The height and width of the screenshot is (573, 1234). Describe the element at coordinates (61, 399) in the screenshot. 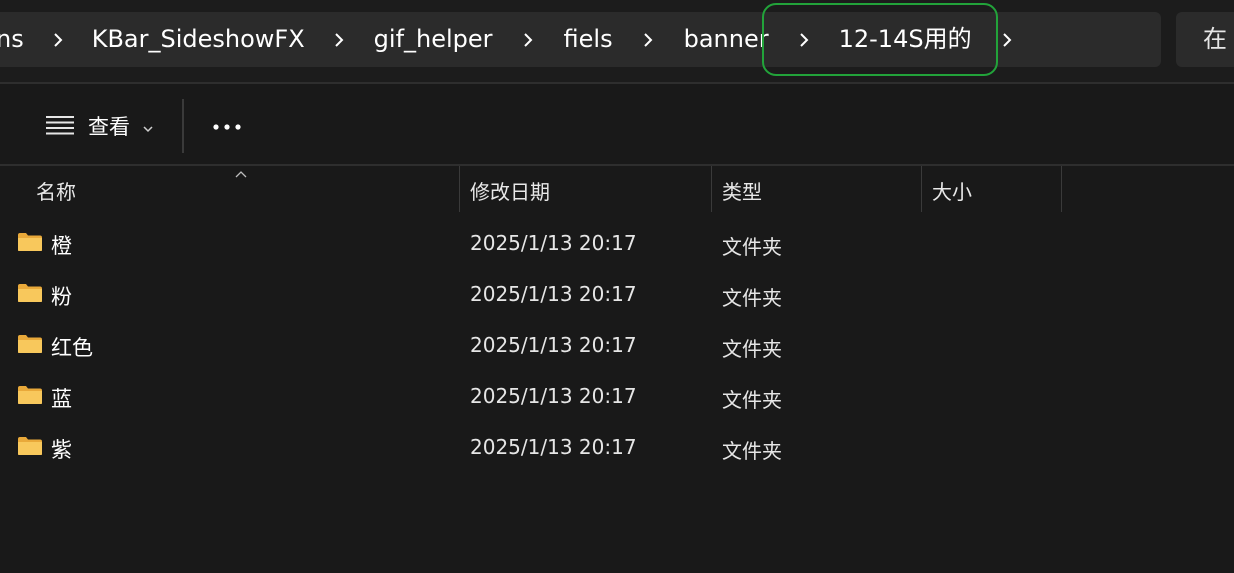

I see `file-name: 蓝` at that location.